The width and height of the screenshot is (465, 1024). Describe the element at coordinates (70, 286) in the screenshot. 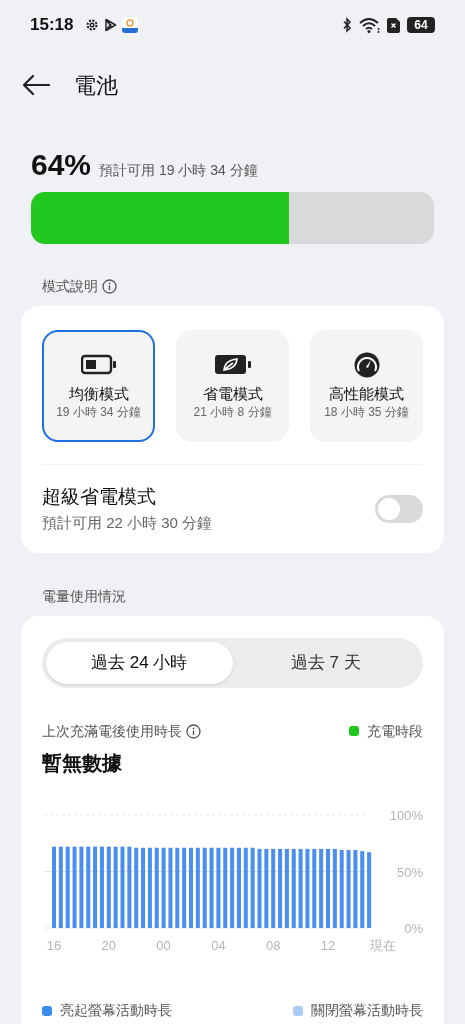

I see `section-title: 模式說明` at that location.